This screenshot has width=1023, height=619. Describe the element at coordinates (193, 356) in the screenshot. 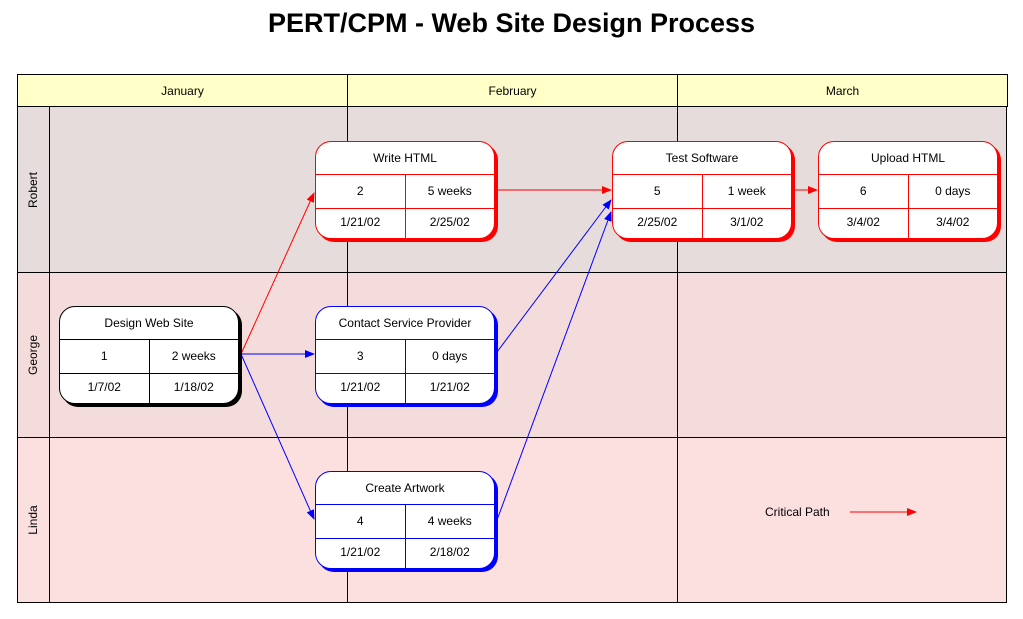

I see `task-duration: 2 weeks` at that location.